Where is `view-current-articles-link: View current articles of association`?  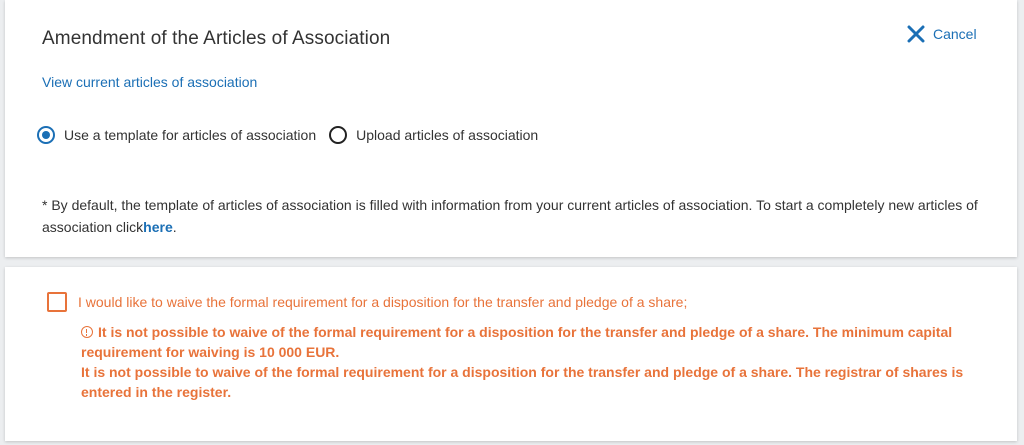 view-current-articles-link: View current articles of association is located at coordinates (149, 82).